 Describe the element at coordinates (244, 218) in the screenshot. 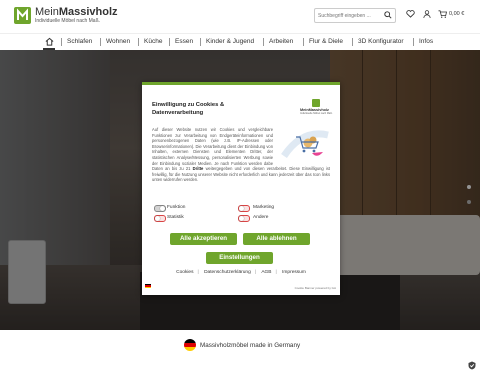

I see `toggle-andere` at that location.